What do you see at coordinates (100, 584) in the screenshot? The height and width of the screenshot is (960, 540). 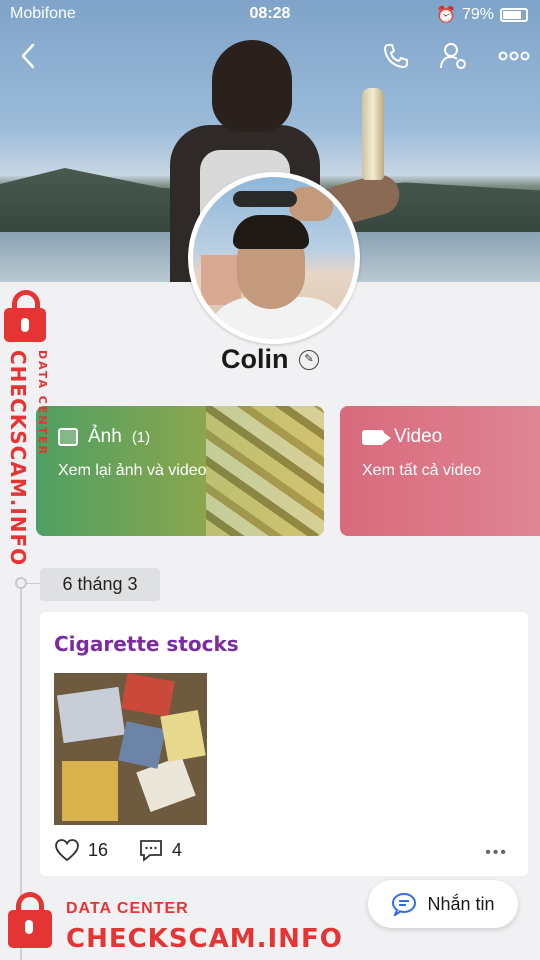 I see `timeline-date: 6 tháng 3` at bounding box center [100, 584].